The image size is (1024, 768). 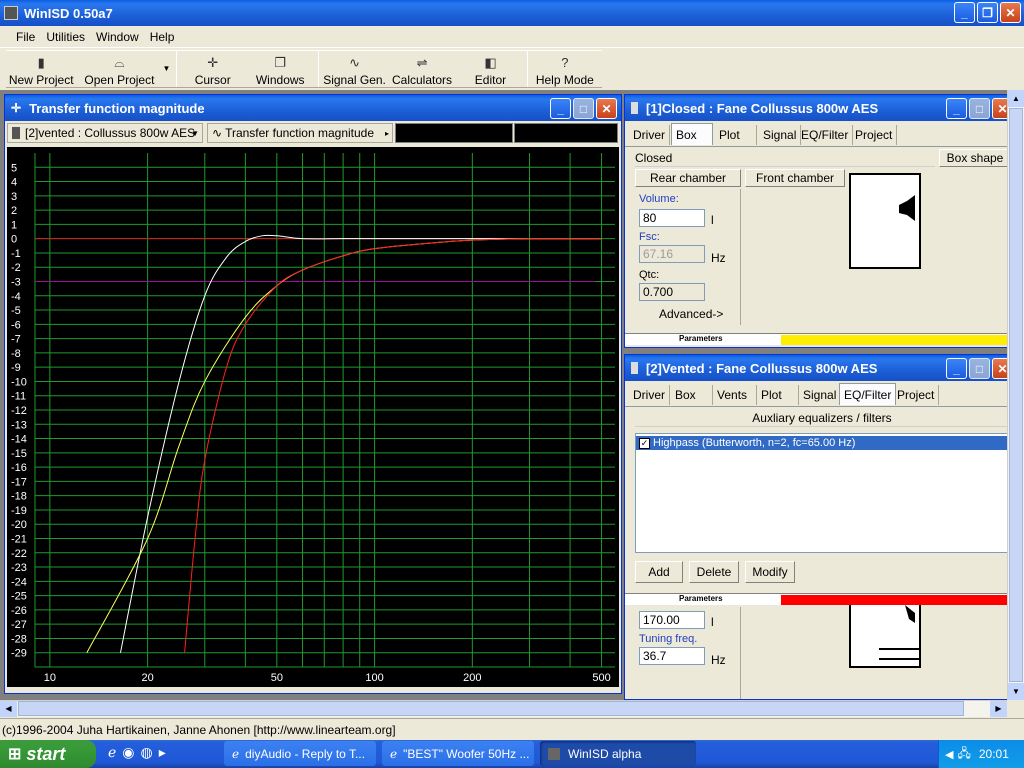 I want to click on fsc-label: Fsc:, so click(x=649, y=237).